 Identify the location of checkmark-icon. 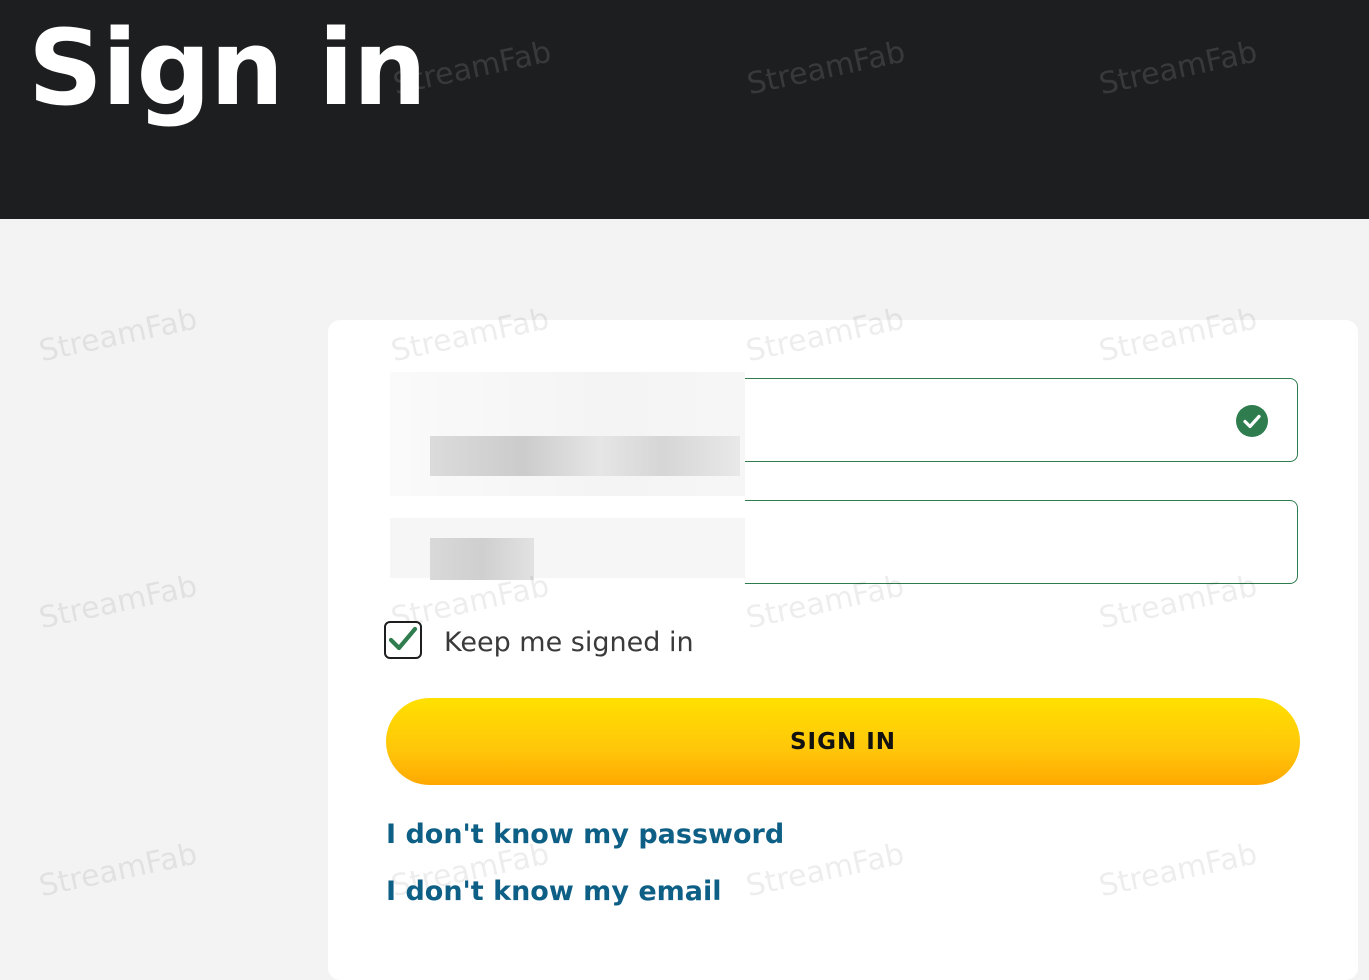
(403, 638).